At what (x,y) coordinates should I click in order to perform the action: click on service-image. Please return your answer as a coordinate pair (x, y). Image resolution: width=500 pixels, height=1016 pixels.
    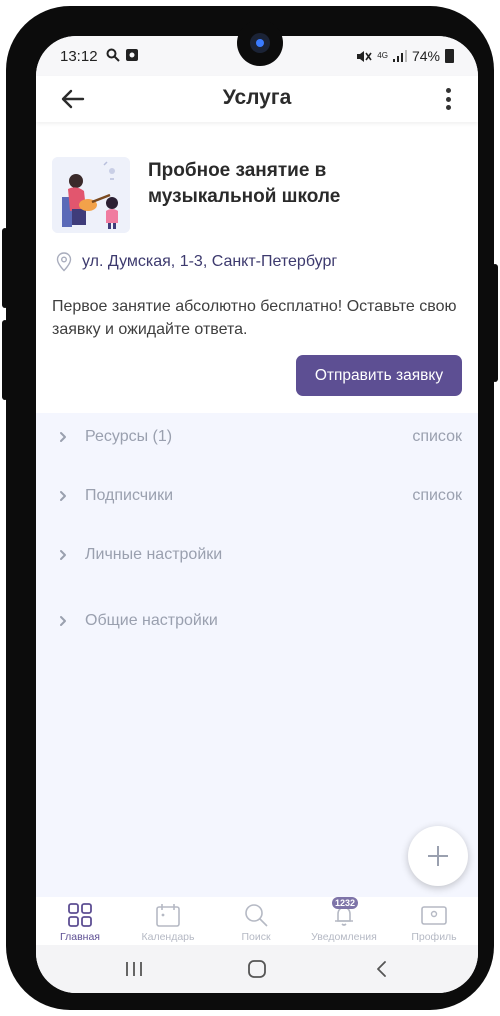
    Looking at the image, I should click on (91, 195).